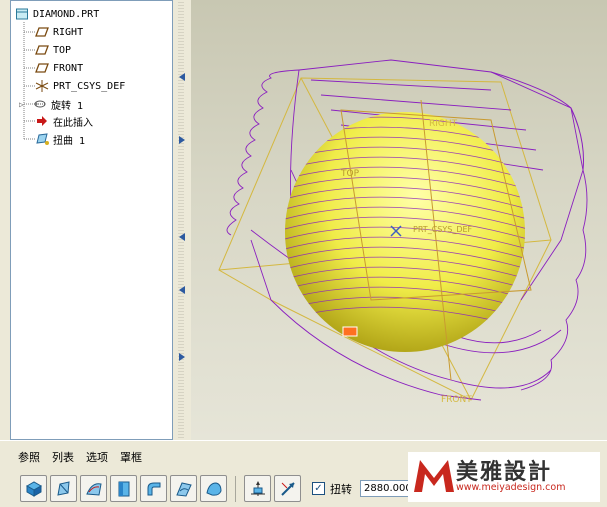 This screenshot has height=507, width=607. What do you see at coordinates (89, 86) in the screenshot?
I see `tree-item-label: PRT_CSYS_DEF` at bounding box center [89, 86].